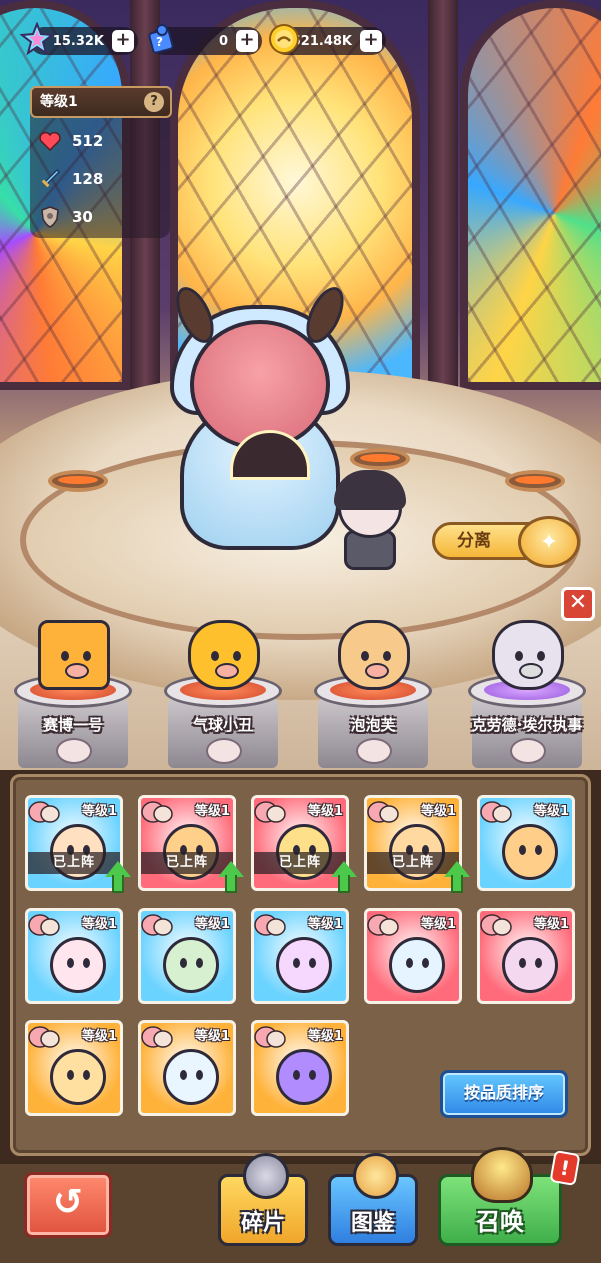  I want to click on gold-coin-icon, so click(284, 39).